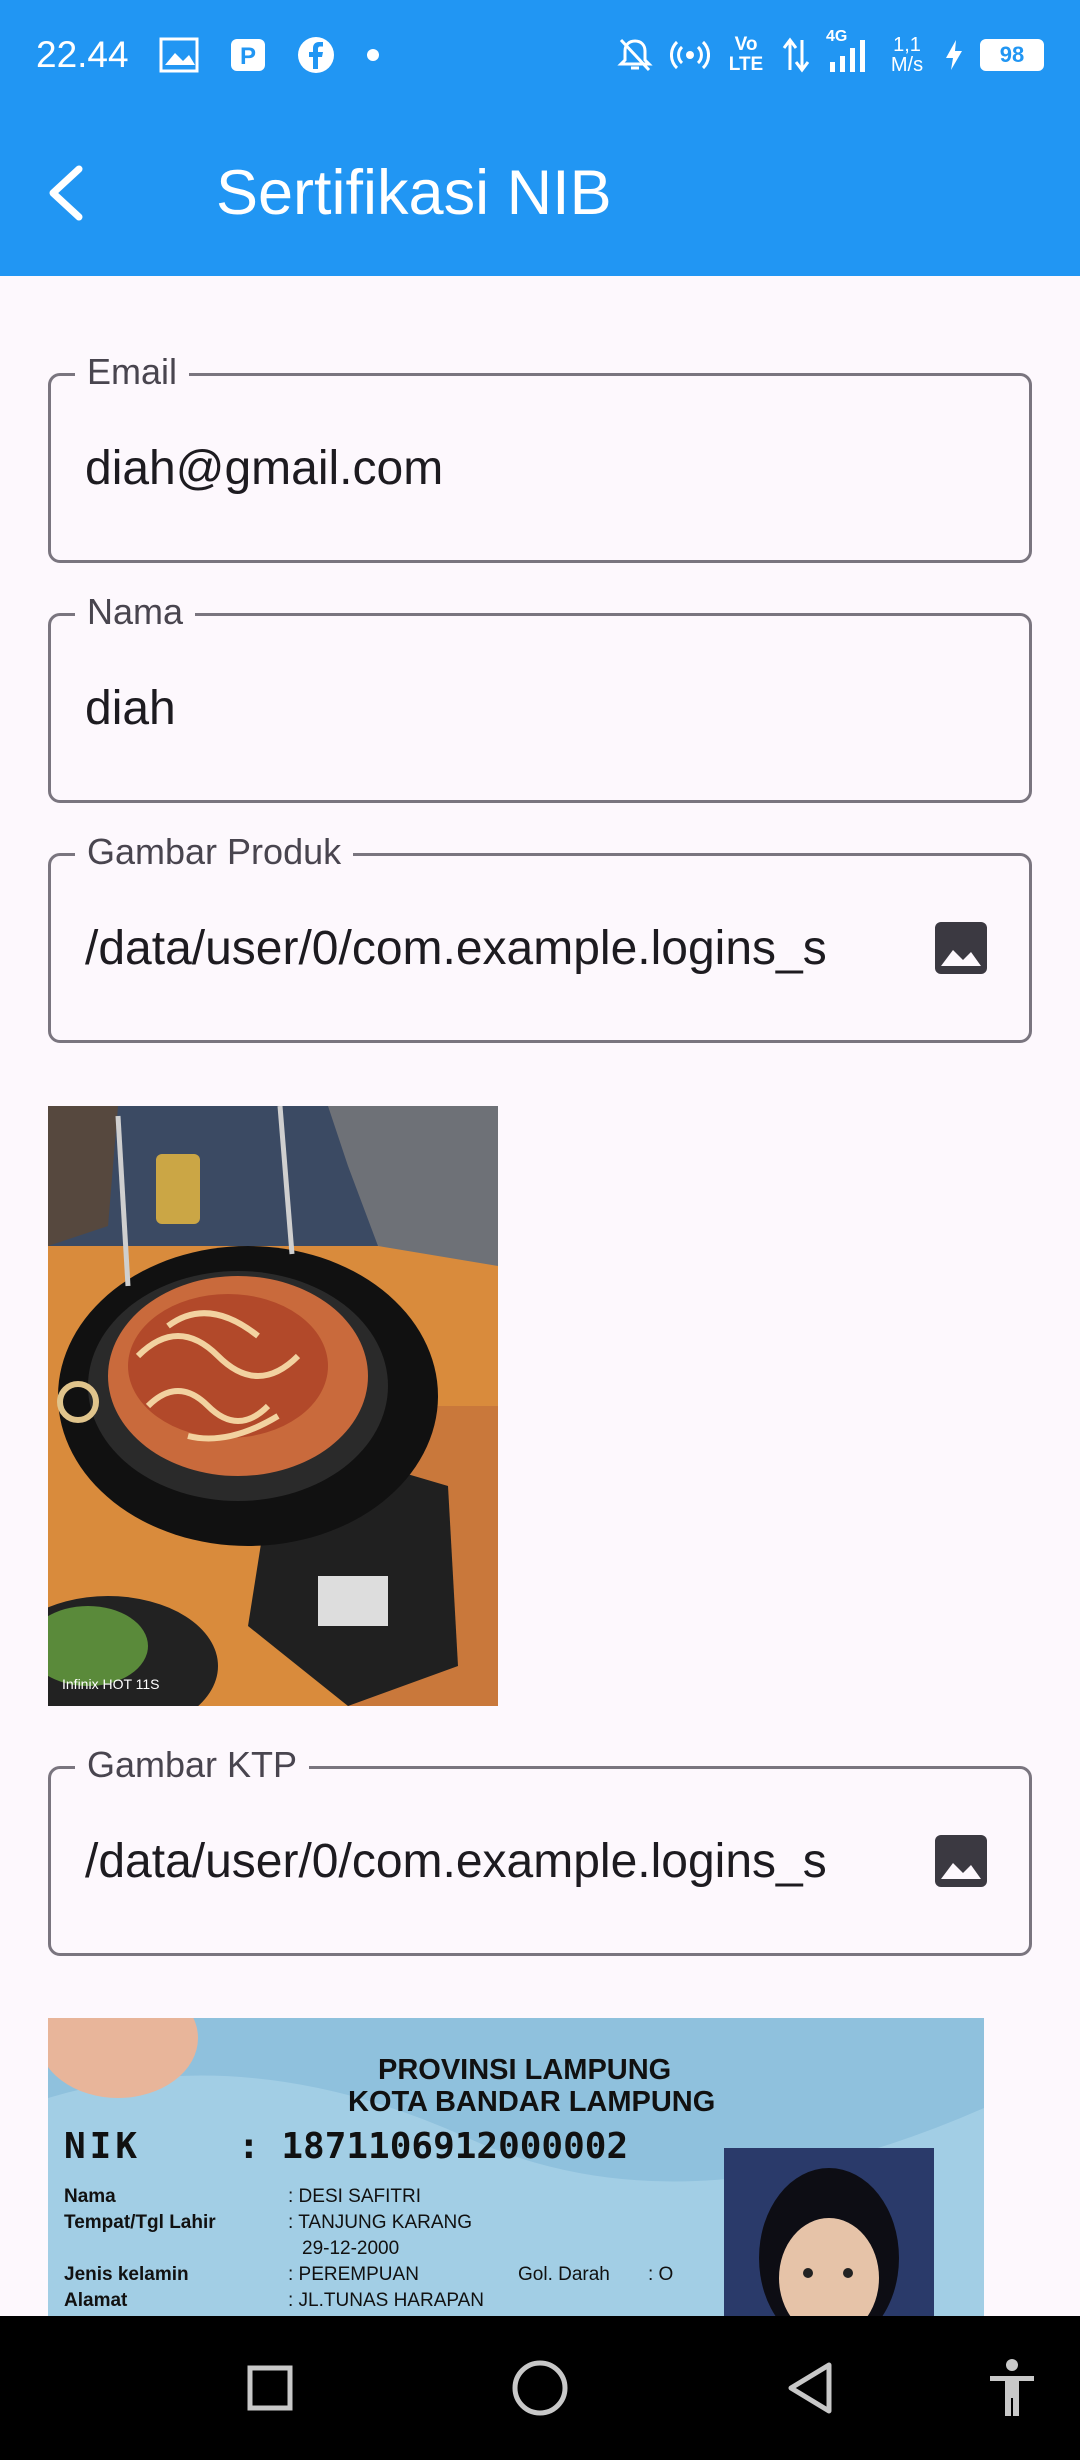 Image resolution: width=1080 pixels, height=2460 pixels. I want to click on home-button, so click(540, 2388).